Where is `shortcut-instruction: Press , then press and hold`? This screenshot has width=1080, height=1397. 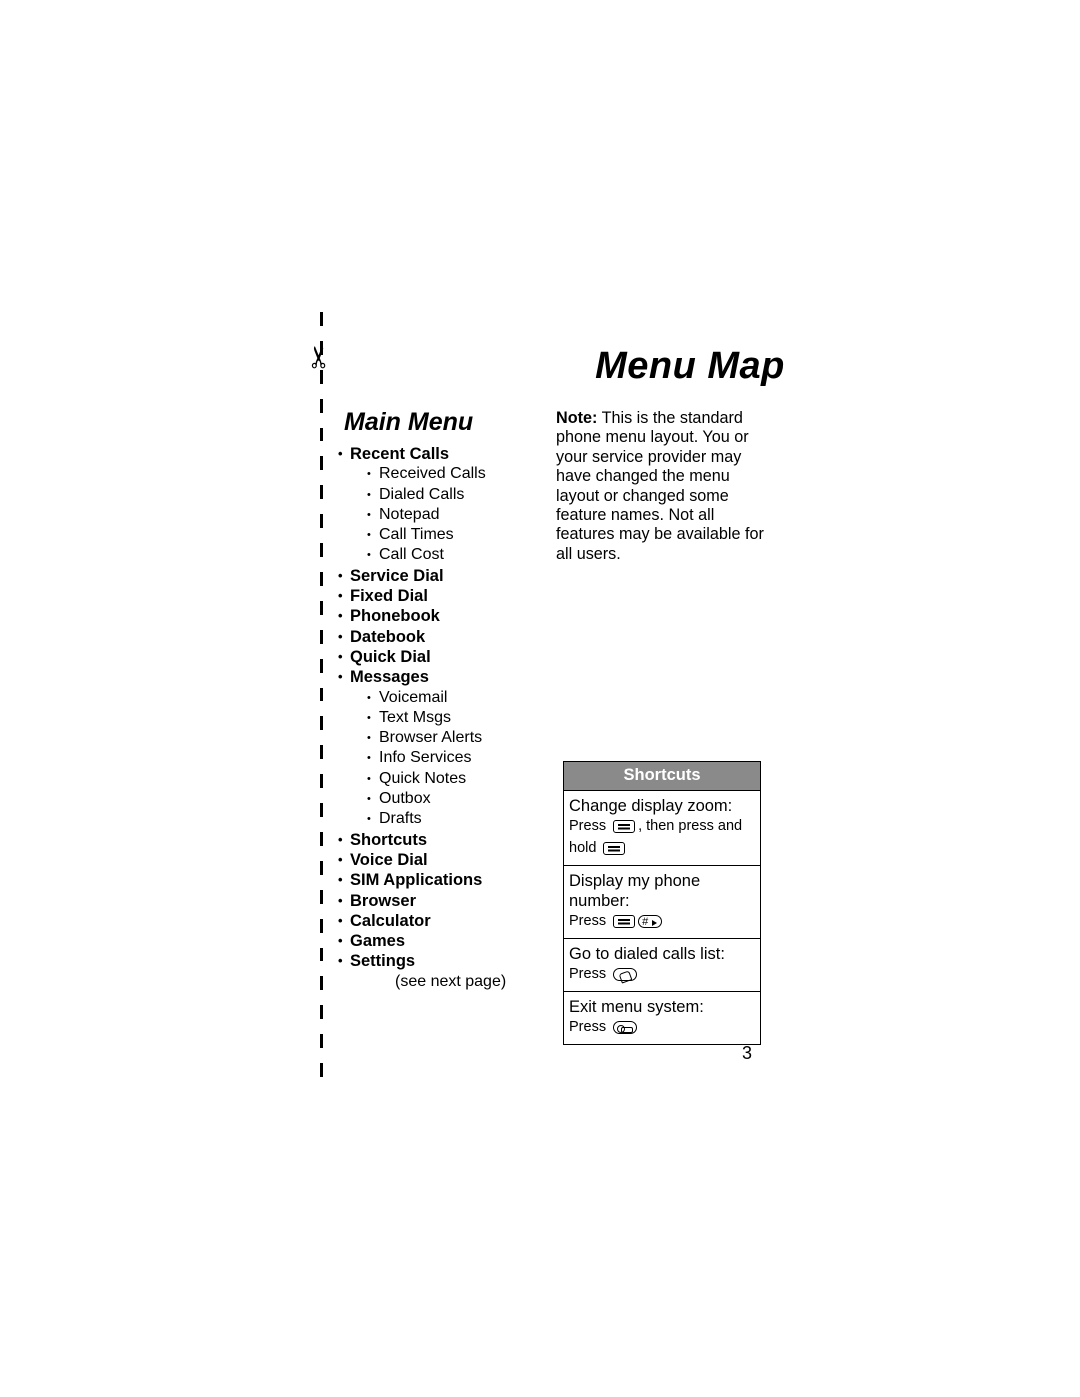 shortcut-instruction: Press , then press and hold is located at coordinates (662, 837).